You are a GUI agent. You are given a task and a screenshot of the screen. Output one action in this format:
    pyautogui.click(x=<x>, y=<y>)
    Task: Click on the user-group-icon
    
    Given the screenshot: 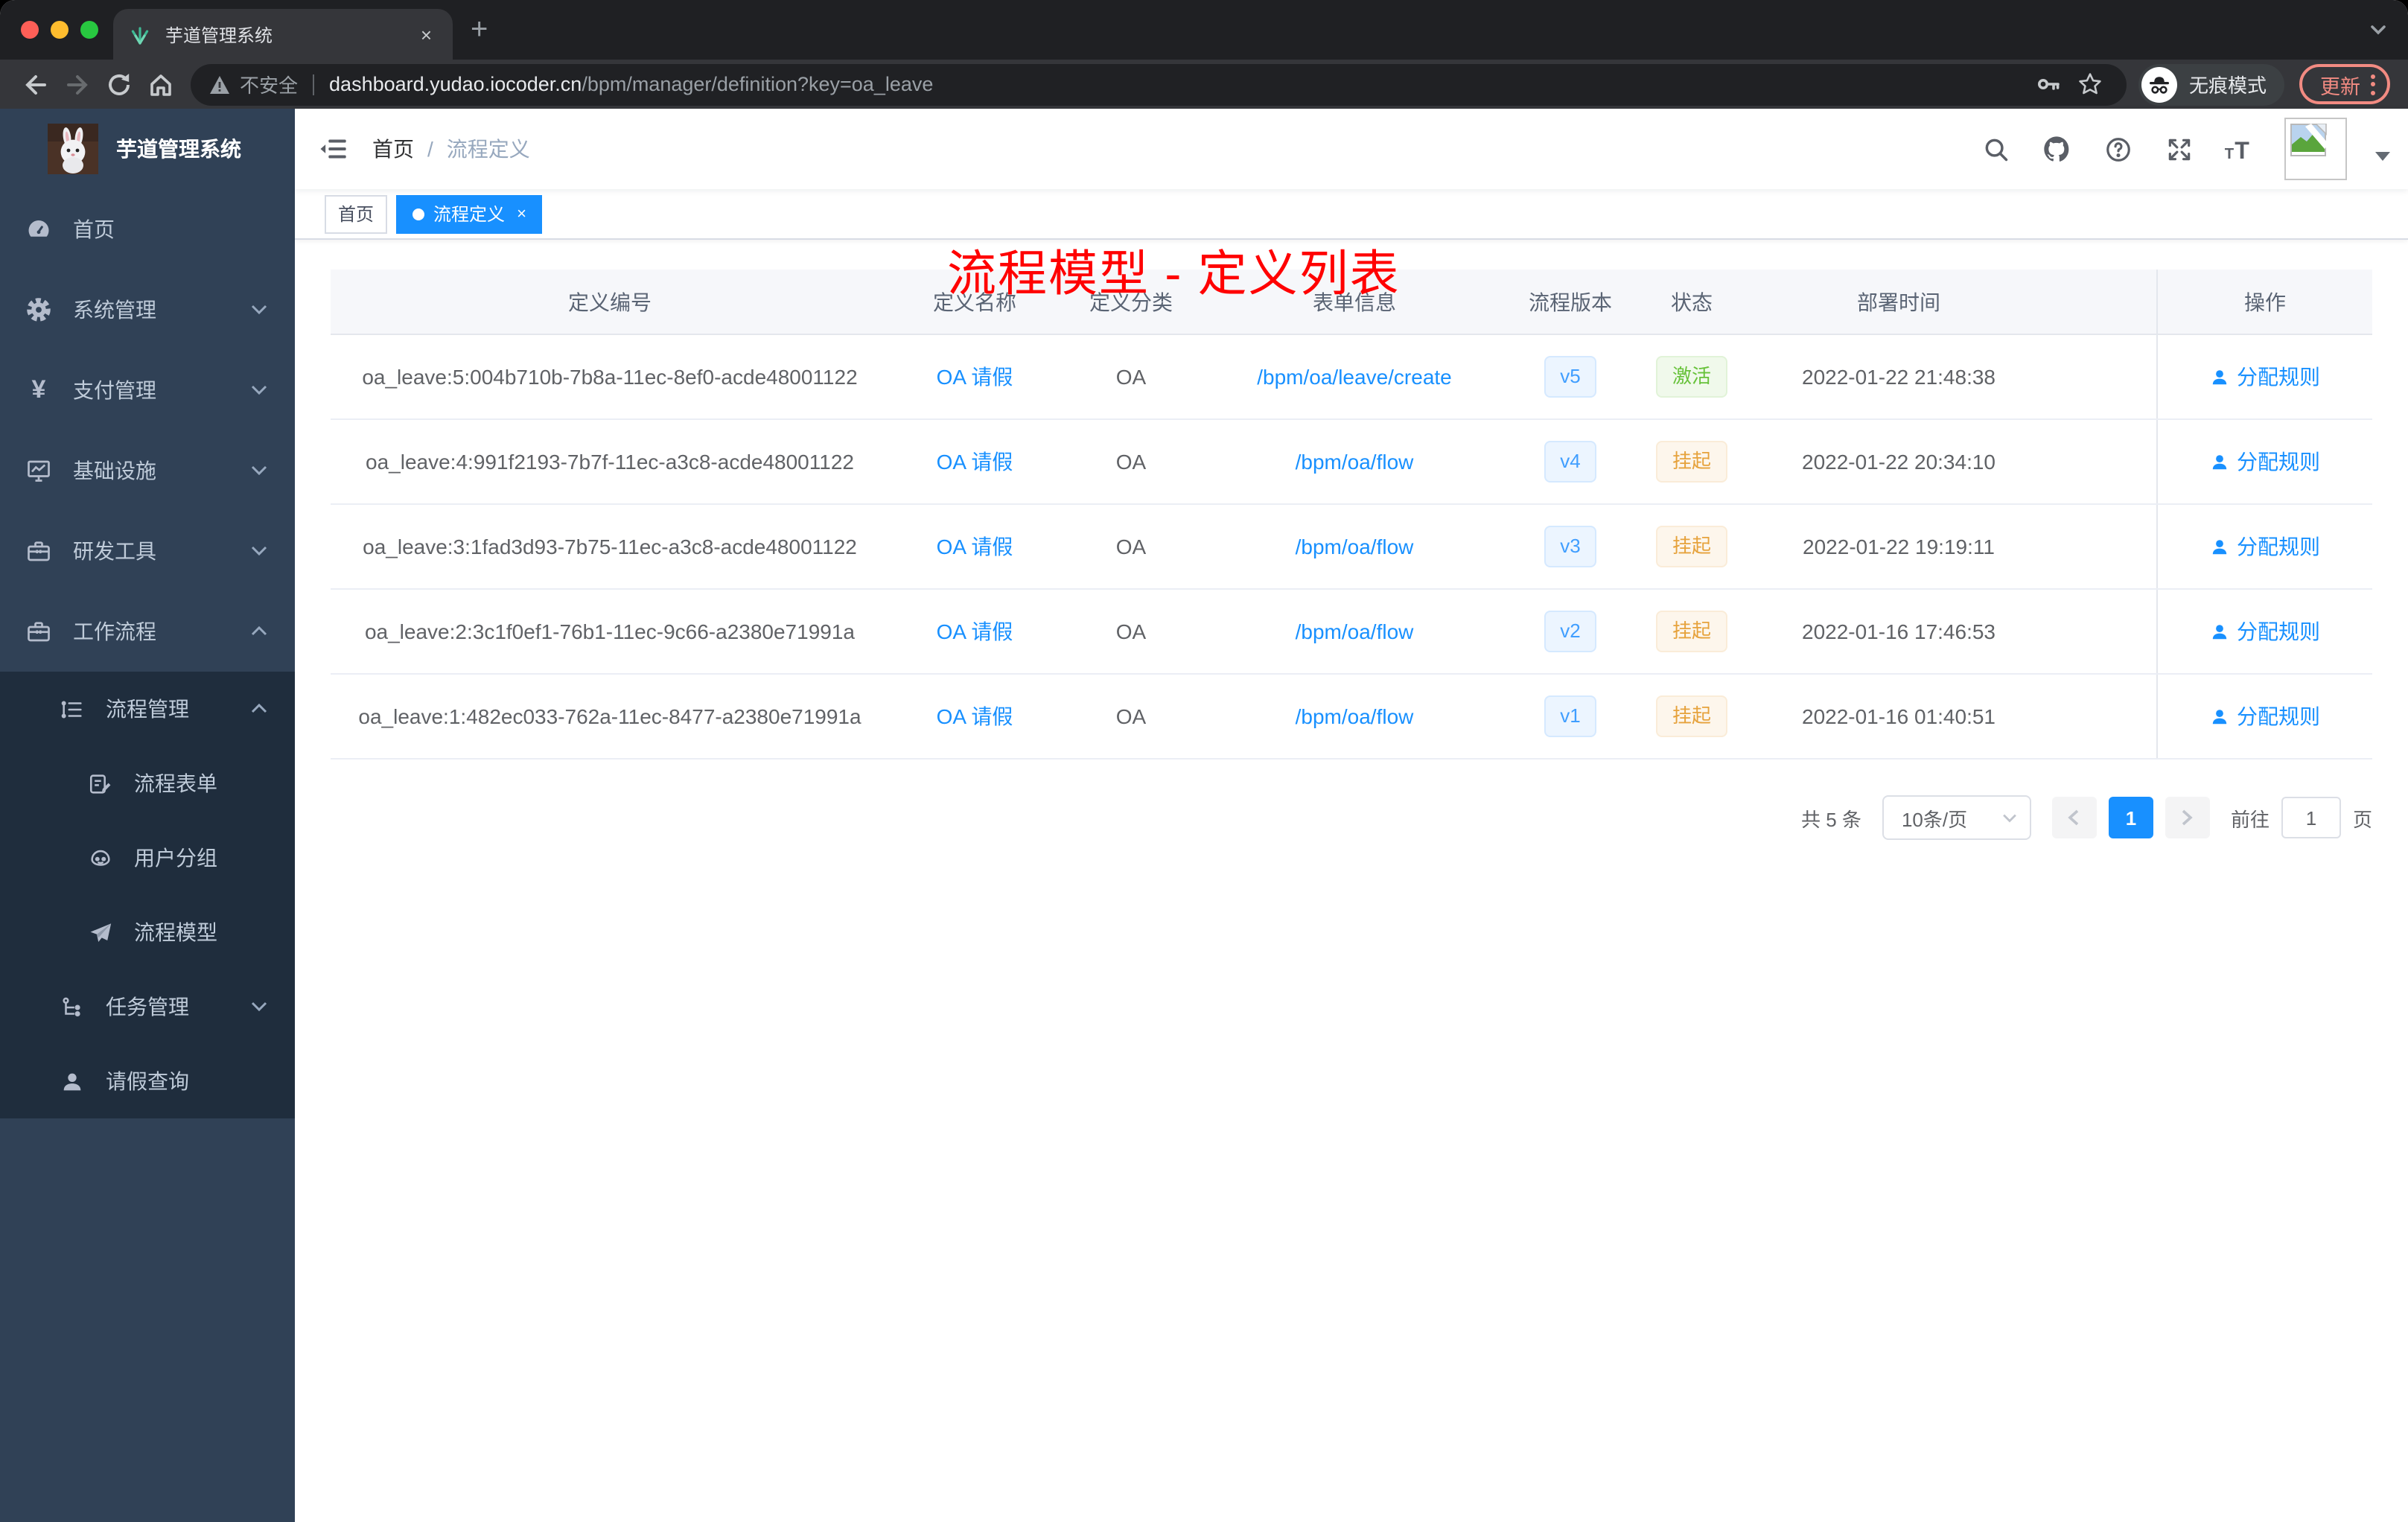 What is the action you would take?
    pyautogui.click(x=99, y=857)
    